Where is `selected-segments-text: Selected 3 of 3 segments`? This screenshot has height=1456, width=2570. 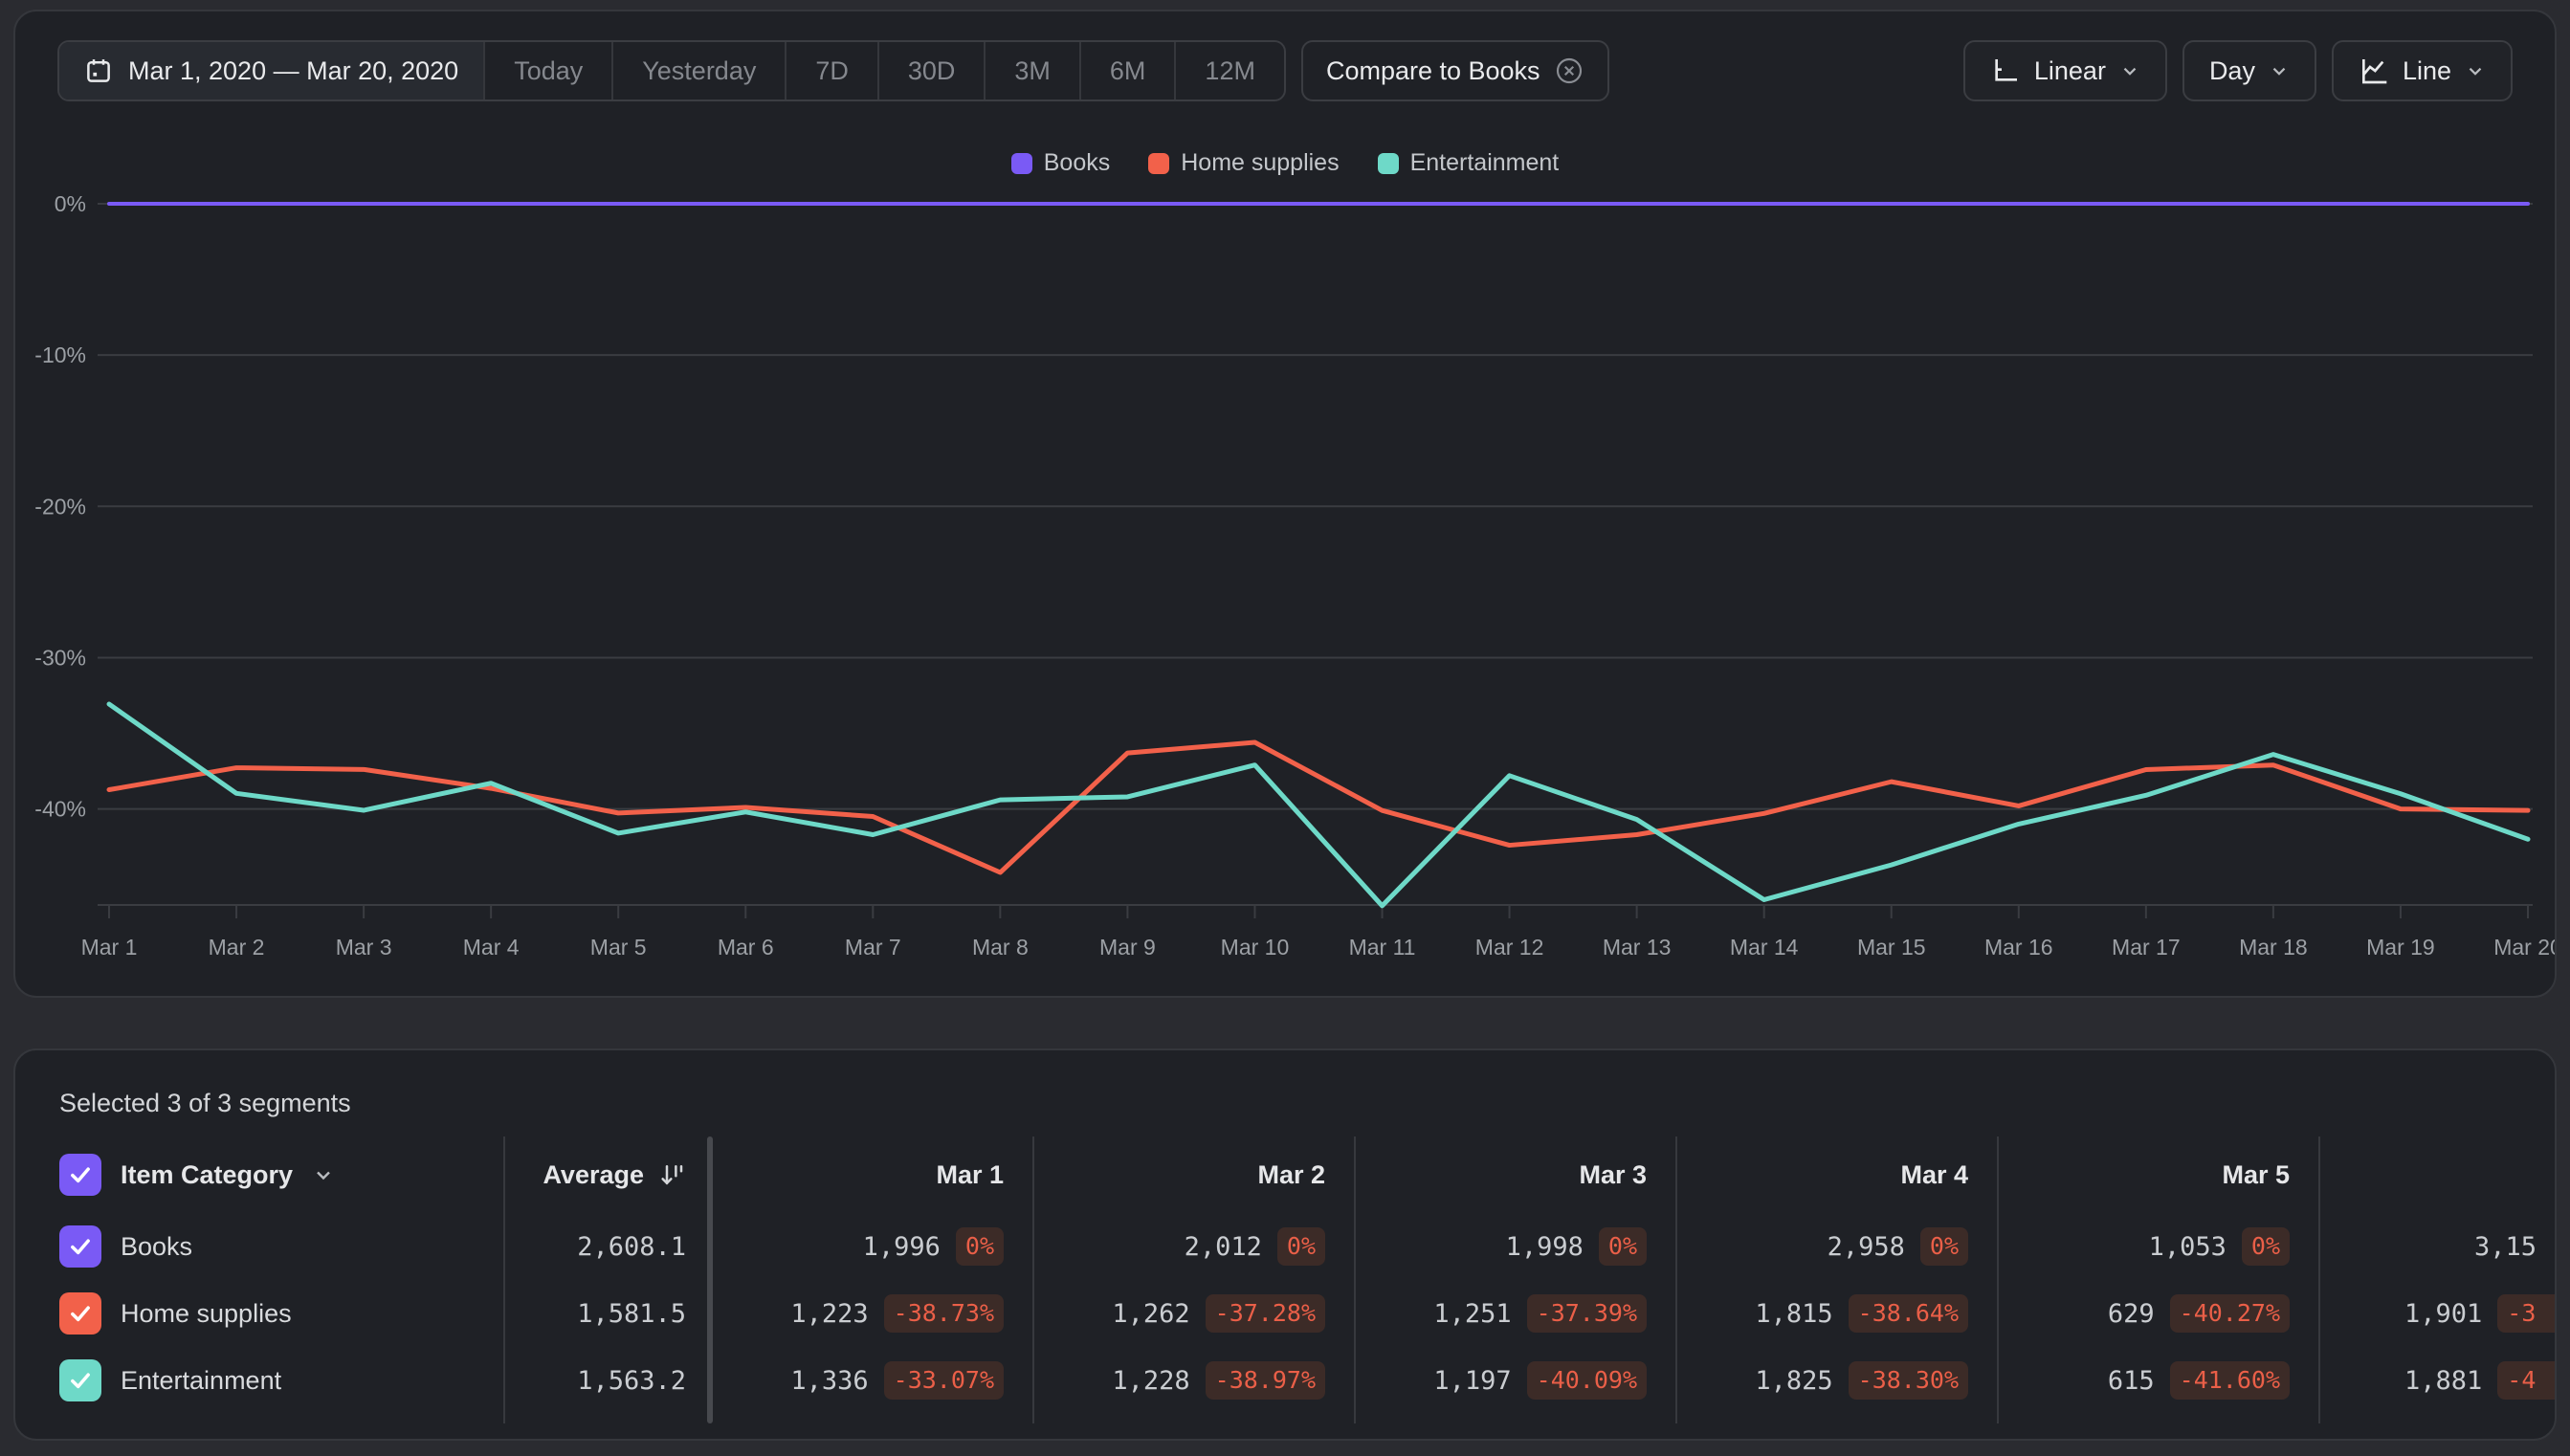
selected-segments-text: Selected 3 of 3 segments is located at coordinates (205, 1103).